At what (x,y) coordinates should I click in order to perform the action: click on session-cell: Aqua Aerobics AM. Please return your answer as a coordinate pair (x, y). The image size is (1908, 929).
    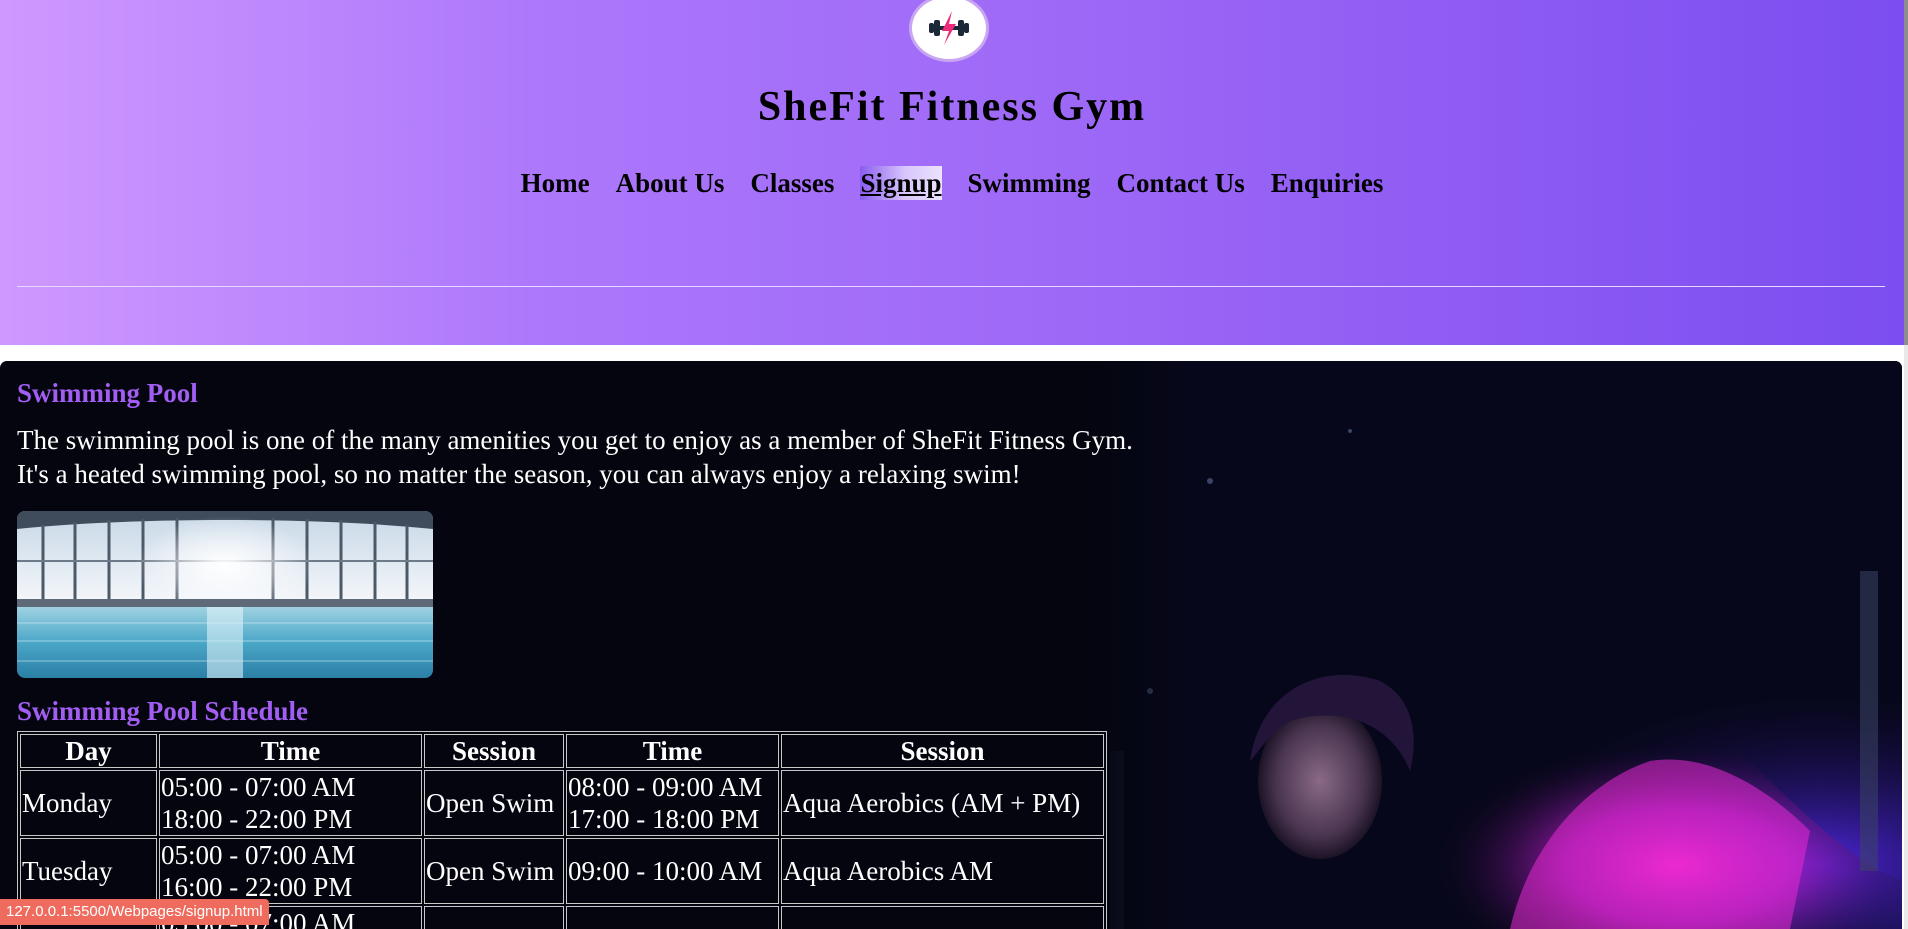
    Looking at the image, I should click on (942, 871).